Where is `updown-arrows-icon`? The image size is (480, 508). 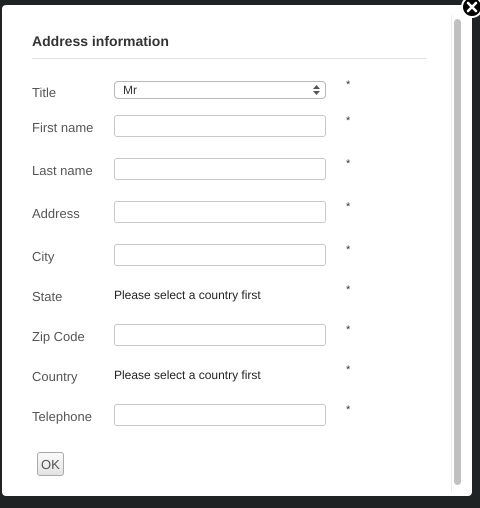 updown-arrows-icon is located at coordinates (316, 90).